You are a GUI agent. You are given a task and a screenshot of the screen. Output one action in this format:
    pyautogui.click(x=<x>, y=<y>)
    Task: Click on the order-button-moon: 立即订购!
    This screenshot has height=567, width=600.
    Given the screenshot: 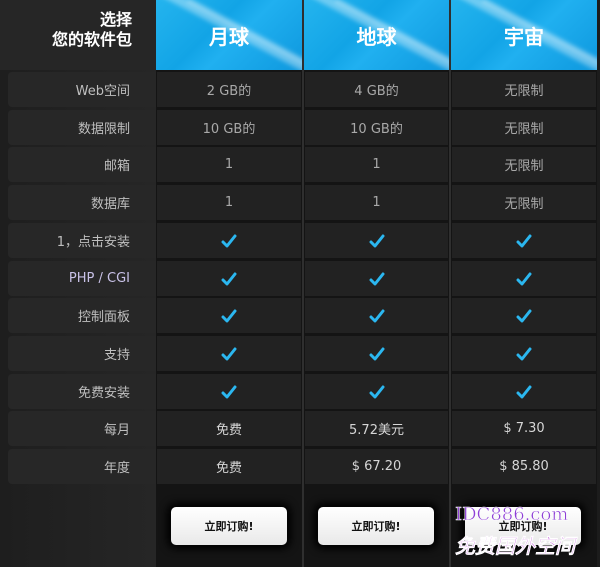 What is the action you would take?
    pyautogui.click(x=229, y=526)
    